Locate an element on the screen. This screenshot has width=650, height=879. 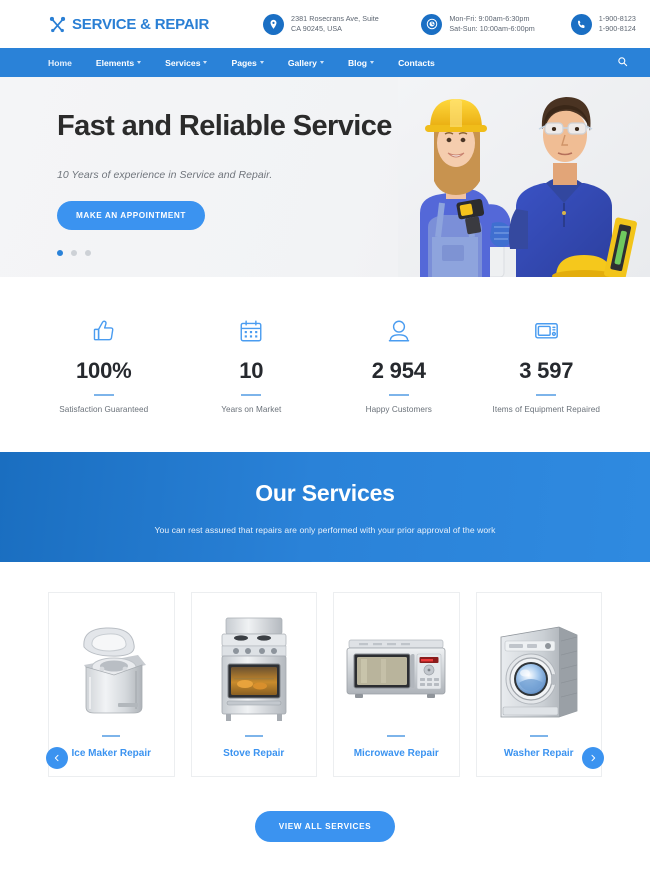
hours-line-1: Mon-Fri: 9:00am-6:30pm is located at coordinates (489, 19).